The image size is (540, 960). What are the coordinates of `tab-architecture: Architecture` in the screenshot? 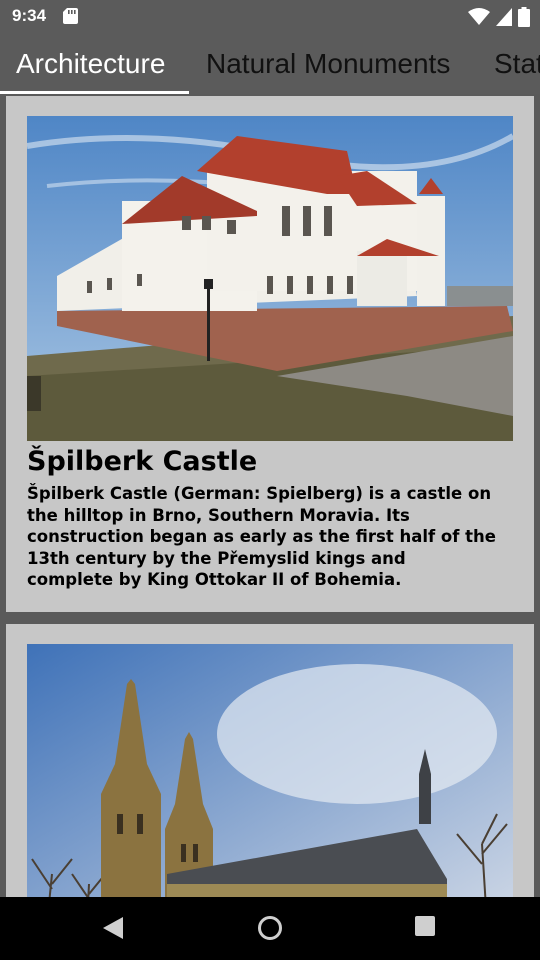 It's located at (90, 64).